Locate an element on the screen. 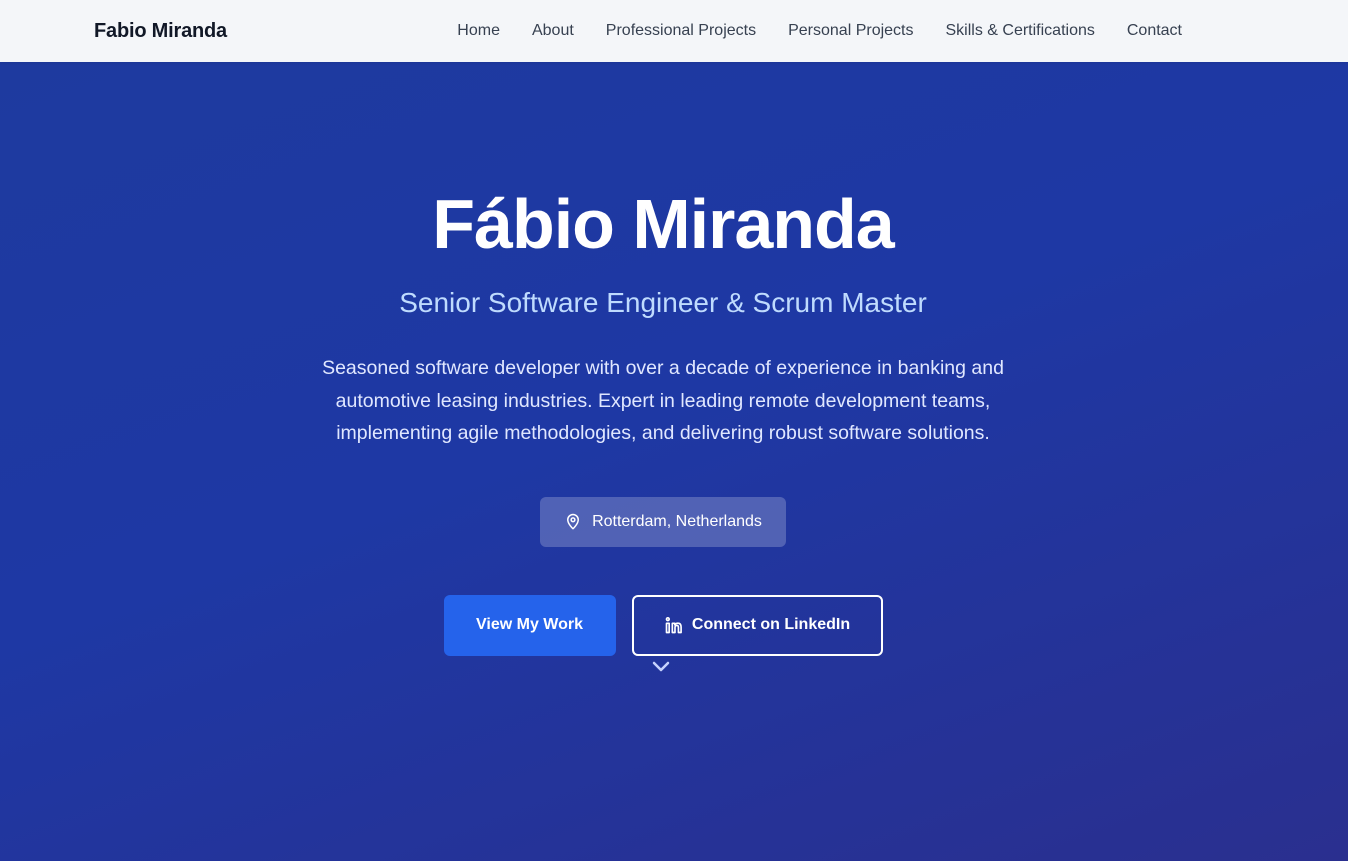 This screenshot has height=861, width=1348. nav-link-skills-certifications: Skills & Certifications is located at coordinates (1019, 31).